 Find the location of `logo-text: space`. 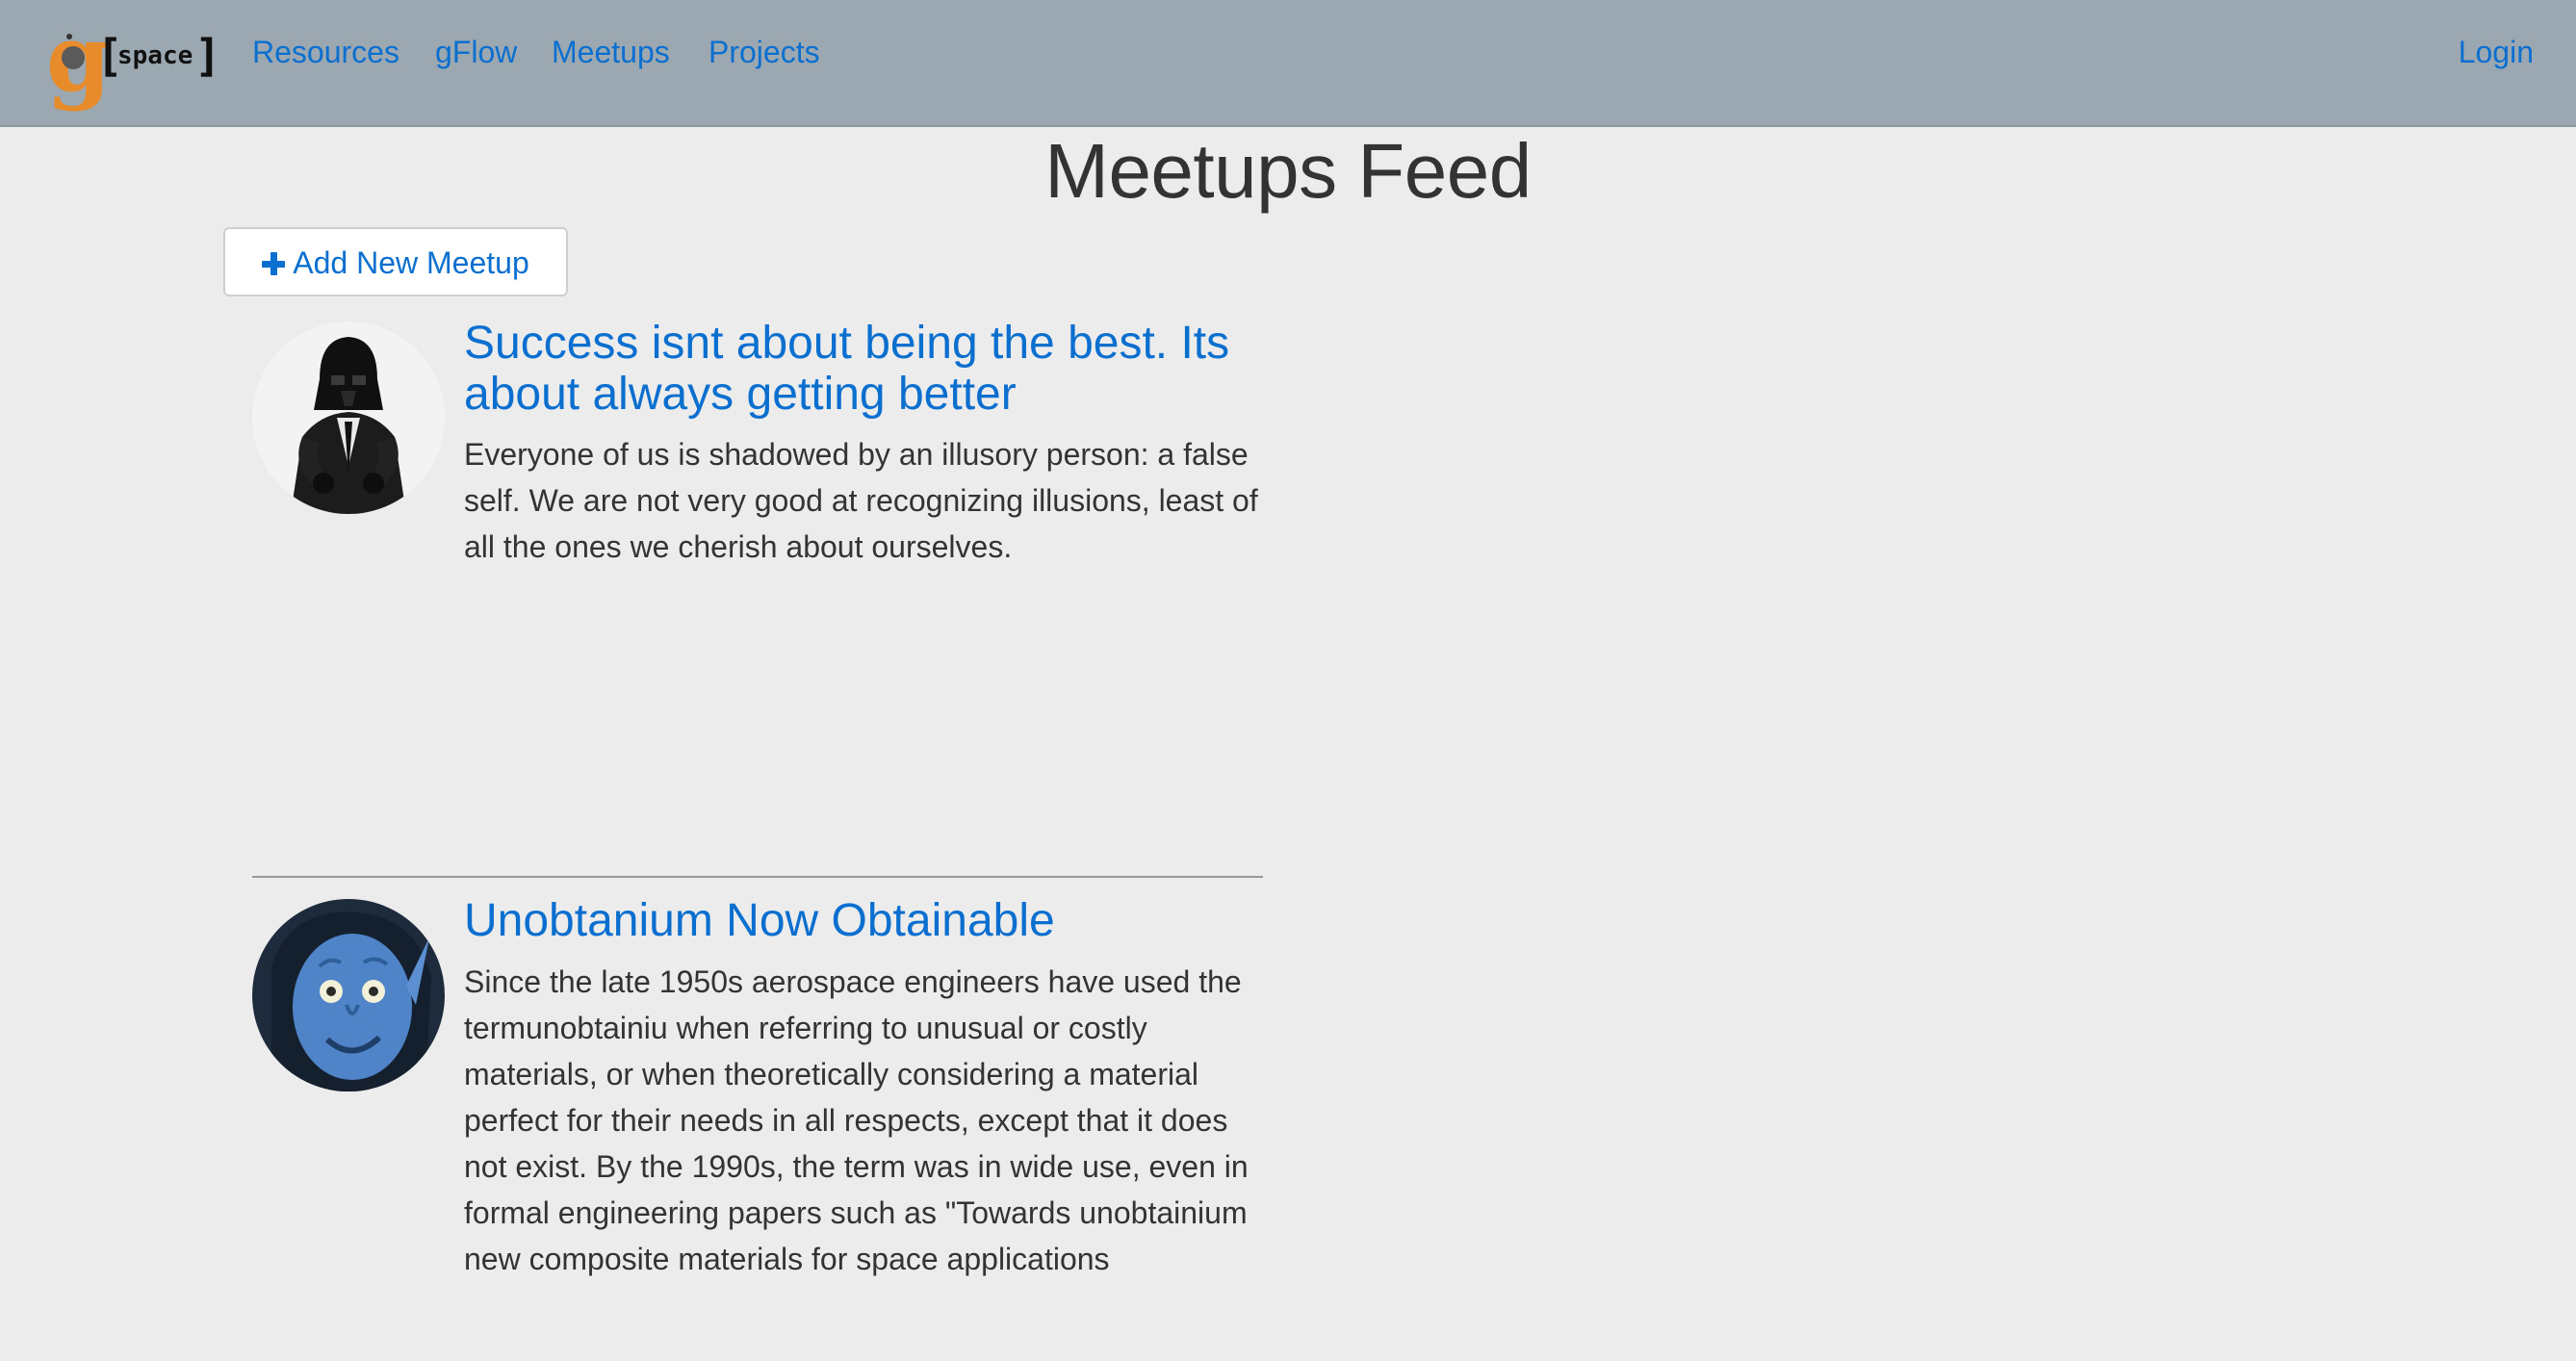

logo-text: space is located at coordinates (155, 55).